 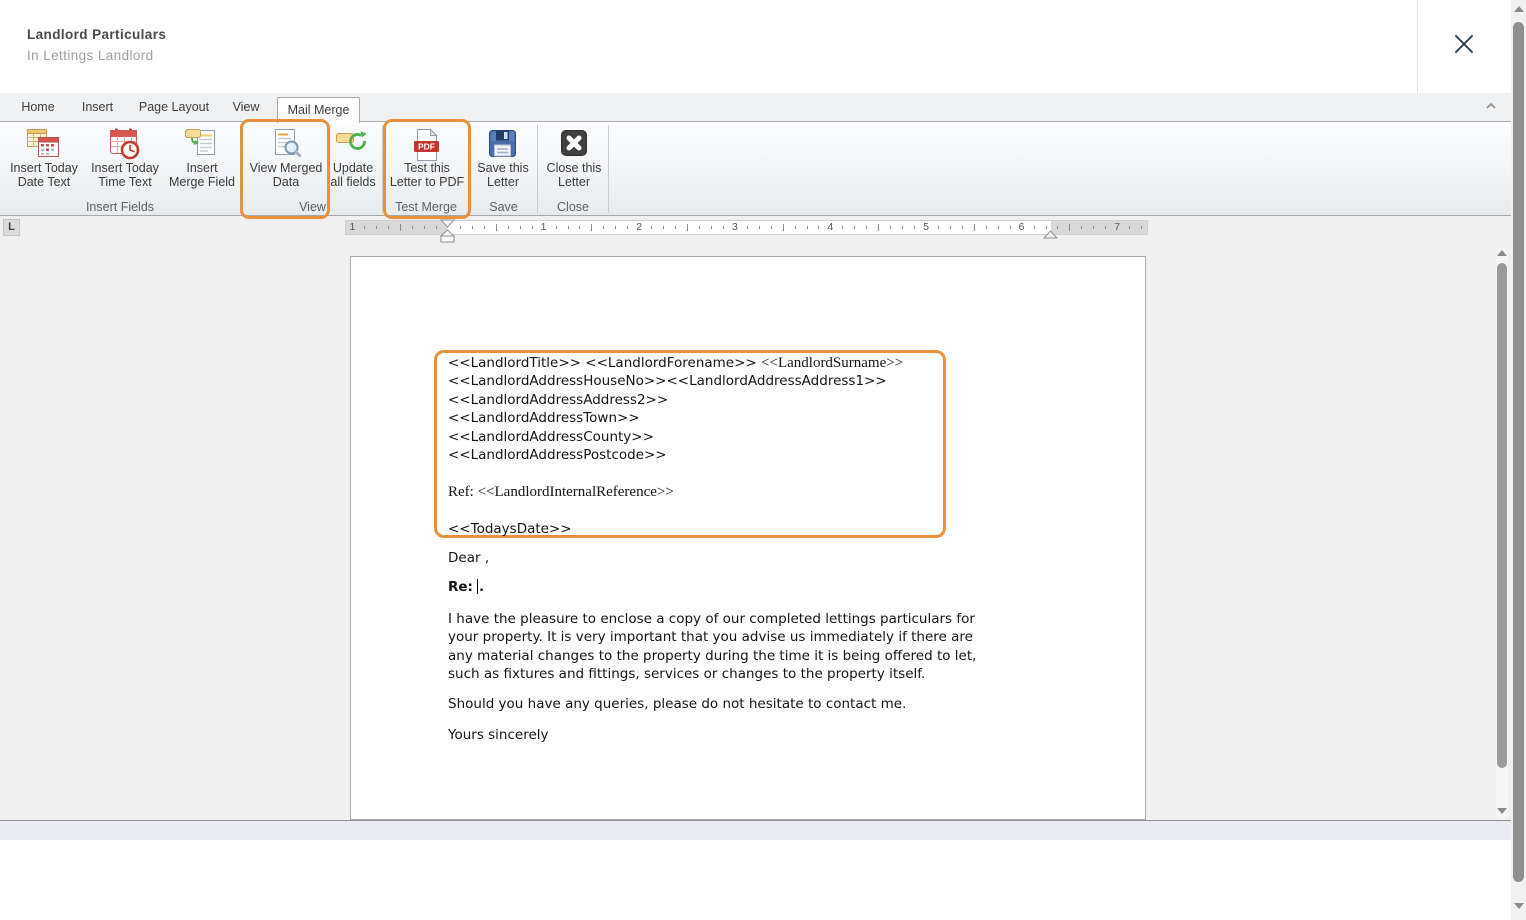 What do you see at coordinates (312, 207) in the screenshot?
I see `group-label-view: View` at bounding box center [312, 207].